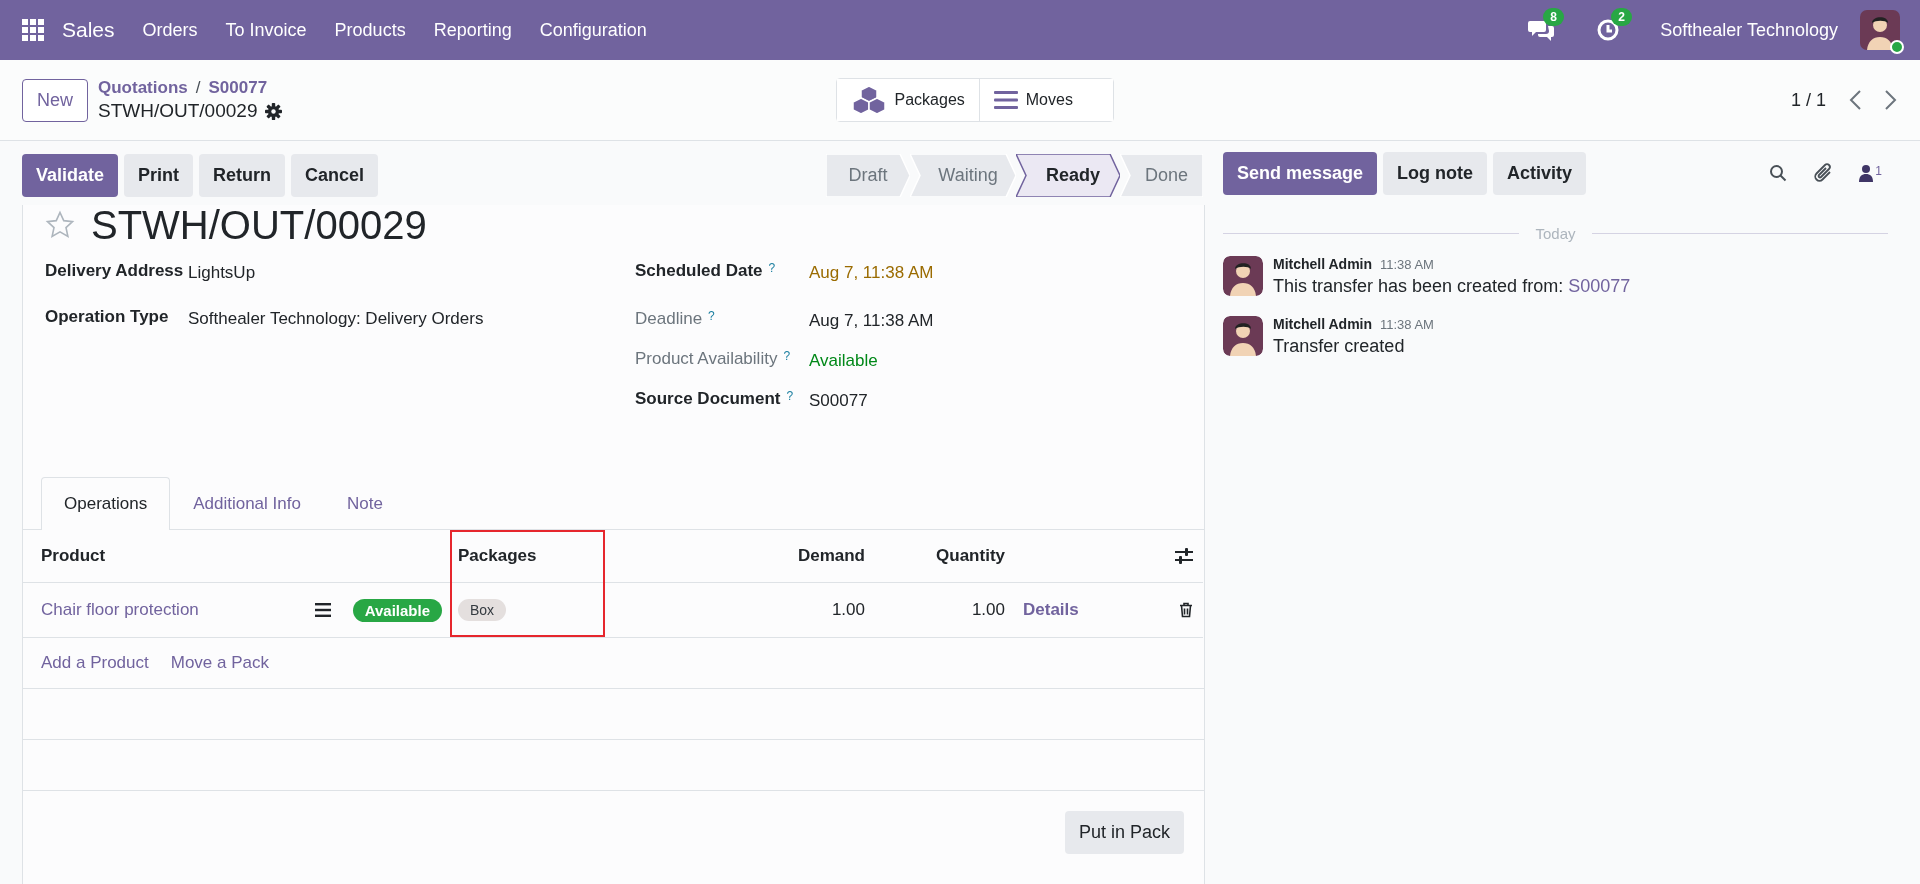 Image resolution: width=1920 pixels, height=884 pixels. Describe the element at coordinates (95, 663) in the screenshot. I see `add-line-link: Add a Product` at that location.